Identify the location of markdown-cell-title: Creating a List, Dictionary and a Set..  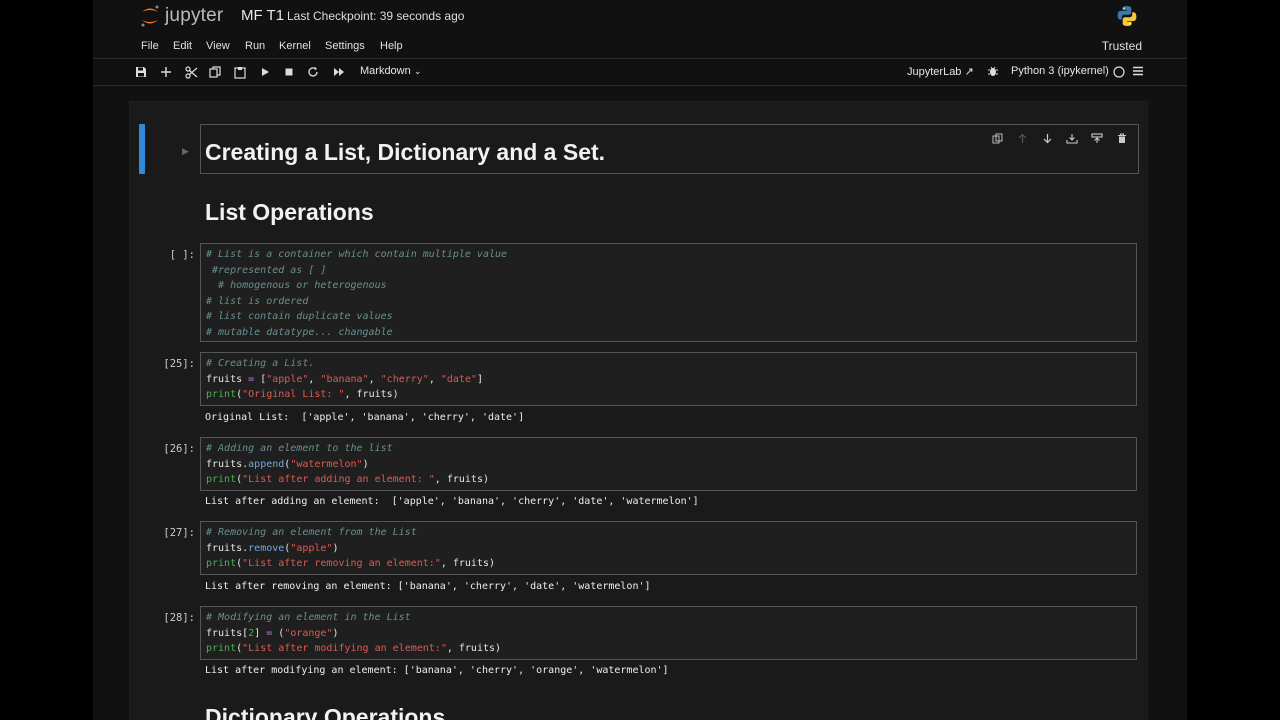
(669, 149).